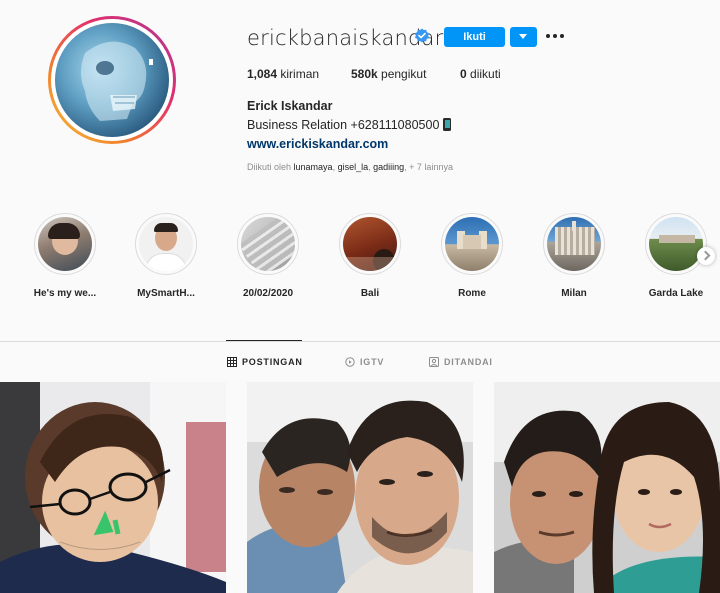  I want to click on mobile-phone-icon, so click(447, 124).